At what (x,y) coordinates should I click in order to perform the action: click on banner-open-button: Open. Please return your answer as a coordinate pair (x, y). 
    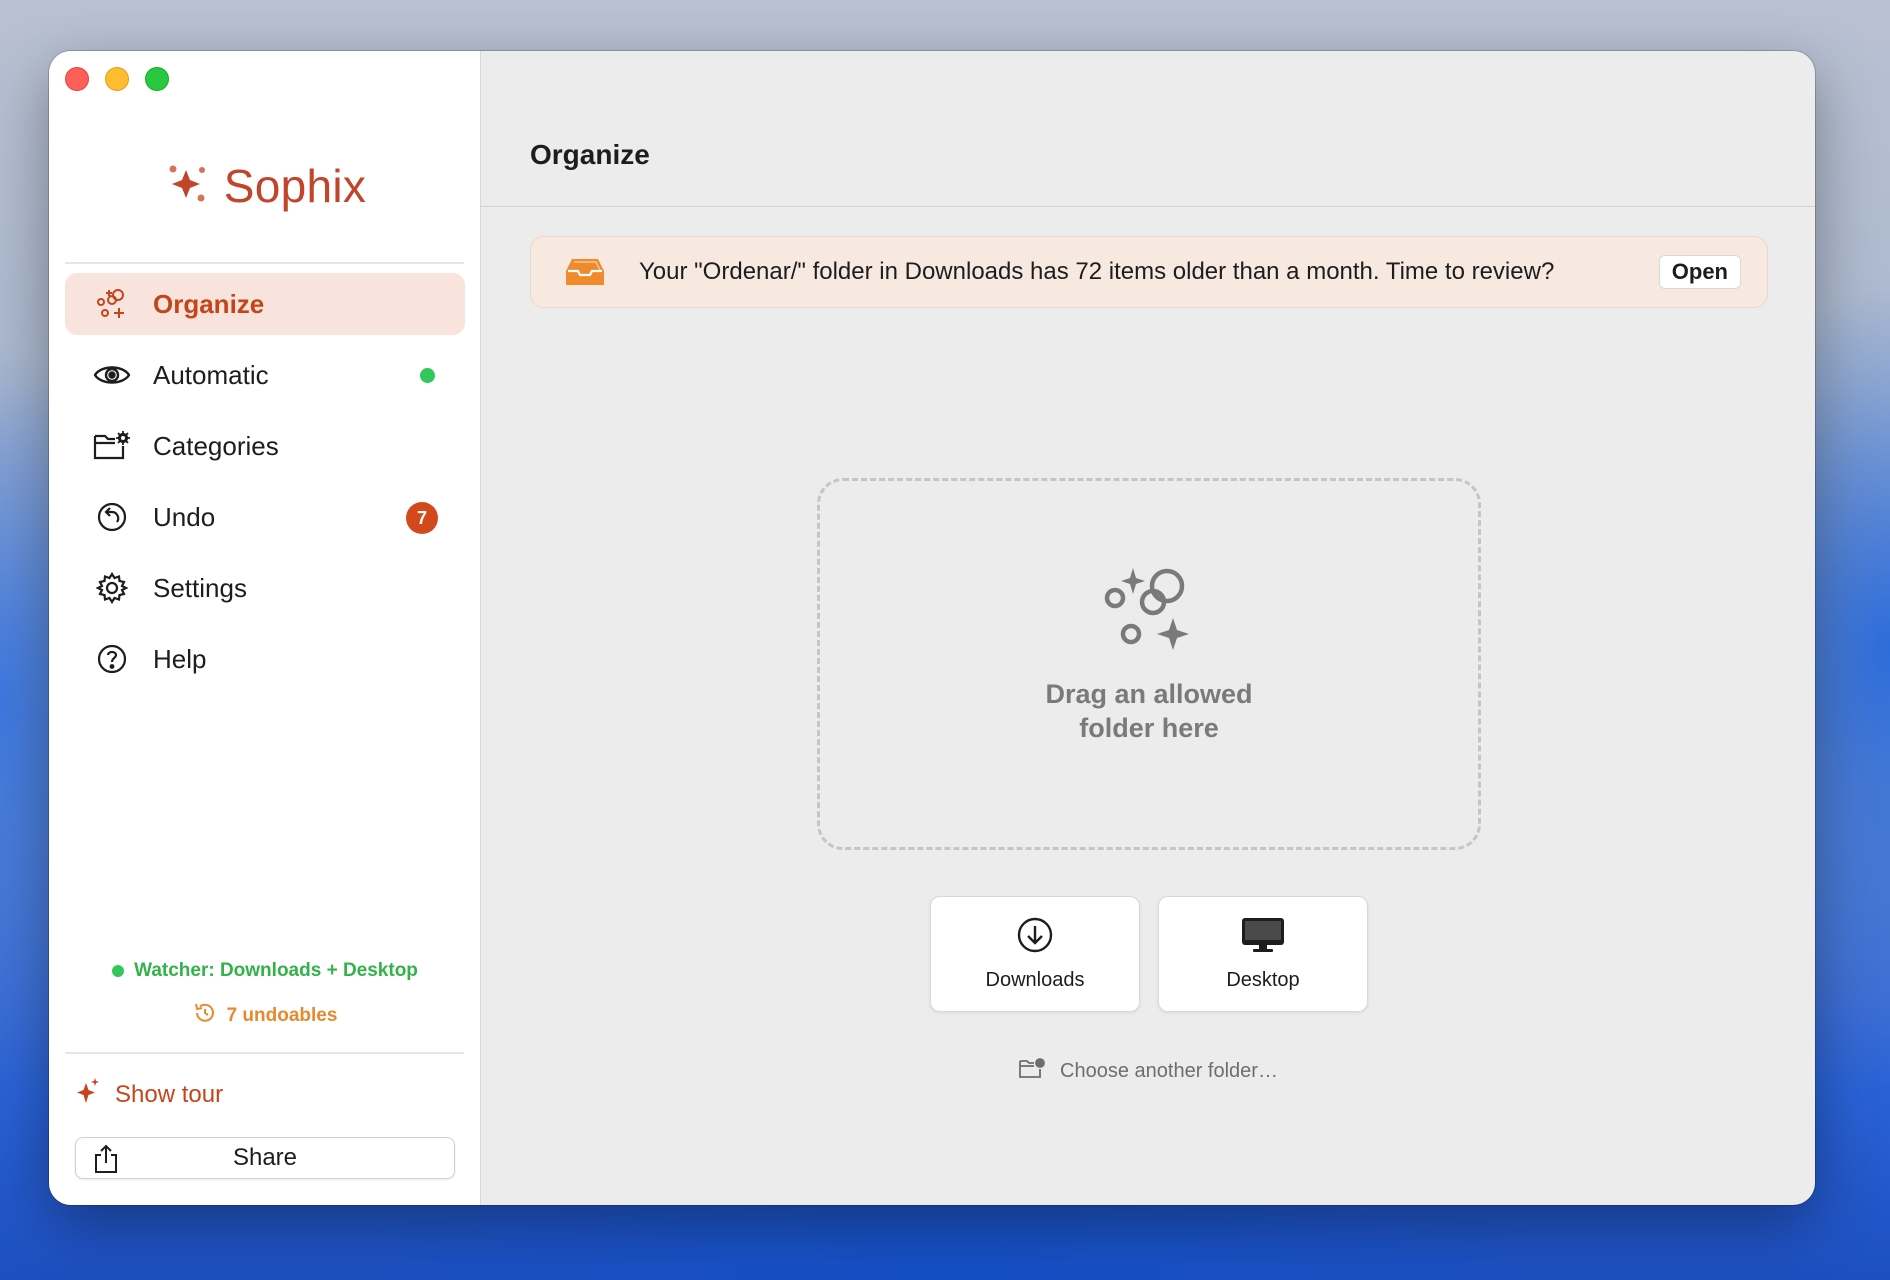
    Looking at the image, I should click on (1699, 272).